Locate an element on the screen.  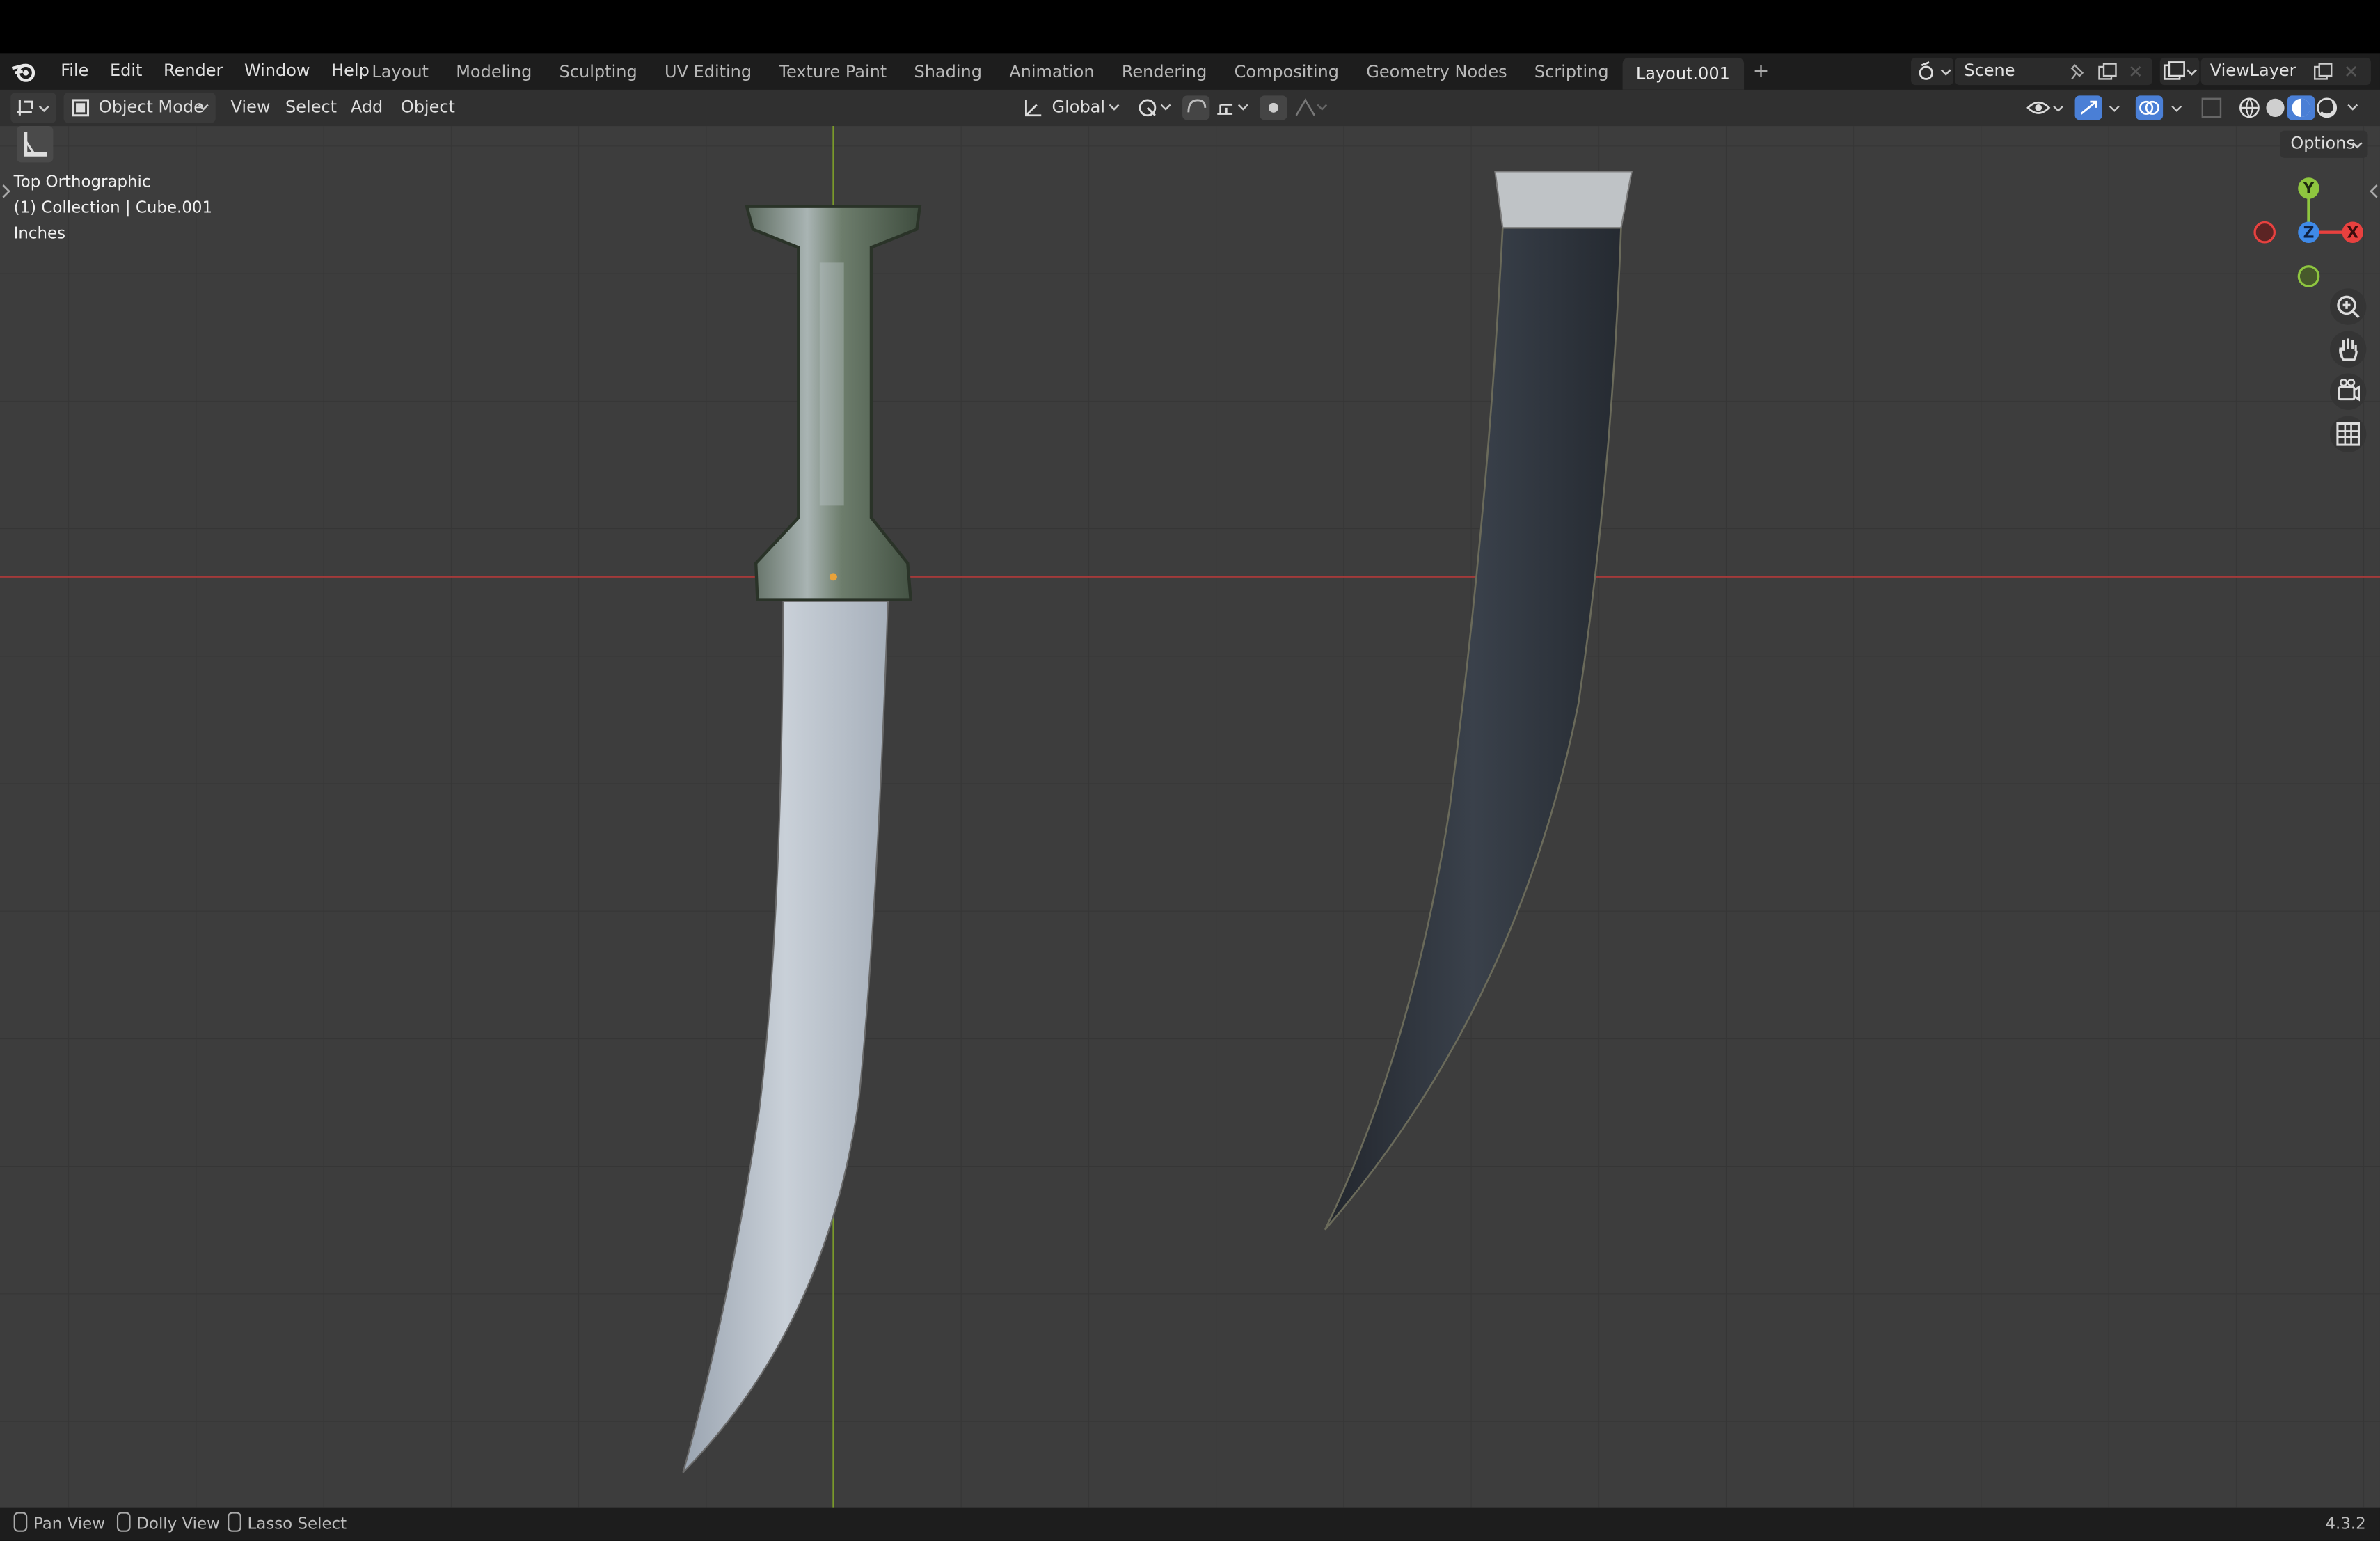
main-menu: File Edit Render Window Help is located at coordinates (215, 71).